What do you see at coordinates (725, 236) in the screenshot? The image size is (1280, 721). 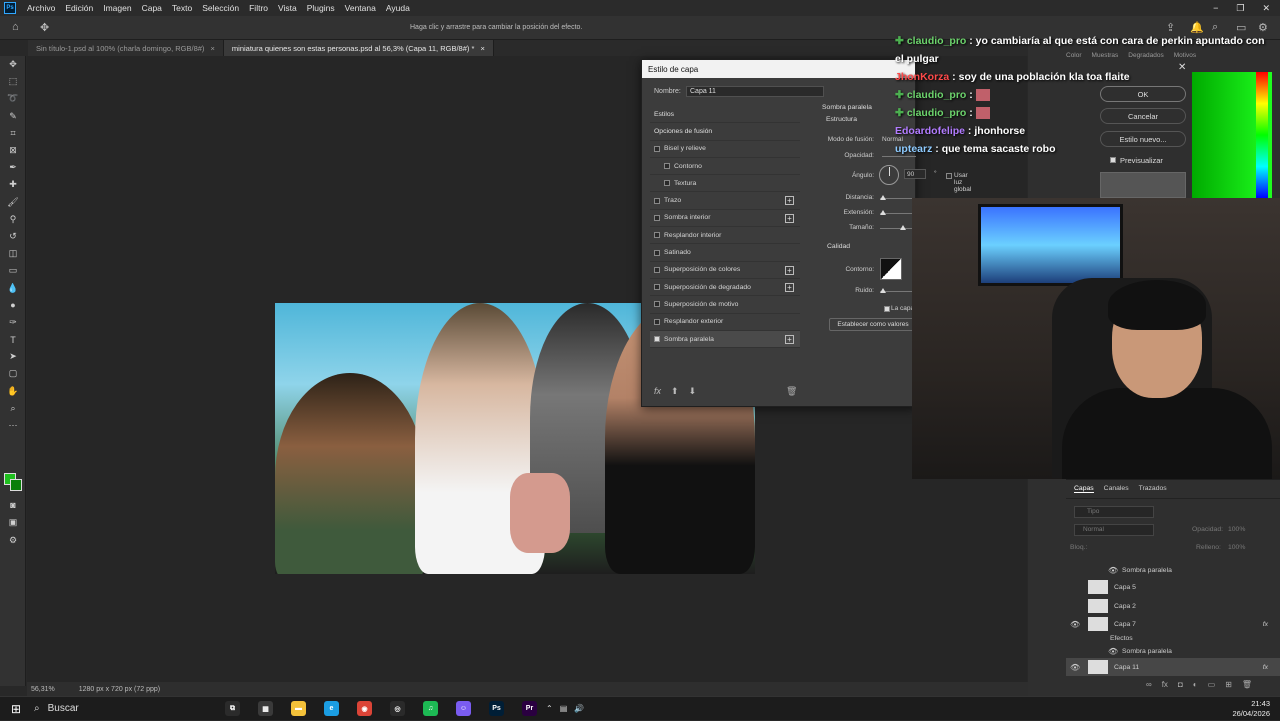 I see `style-item: Resplandor interior` at bounding box center [725, 236].